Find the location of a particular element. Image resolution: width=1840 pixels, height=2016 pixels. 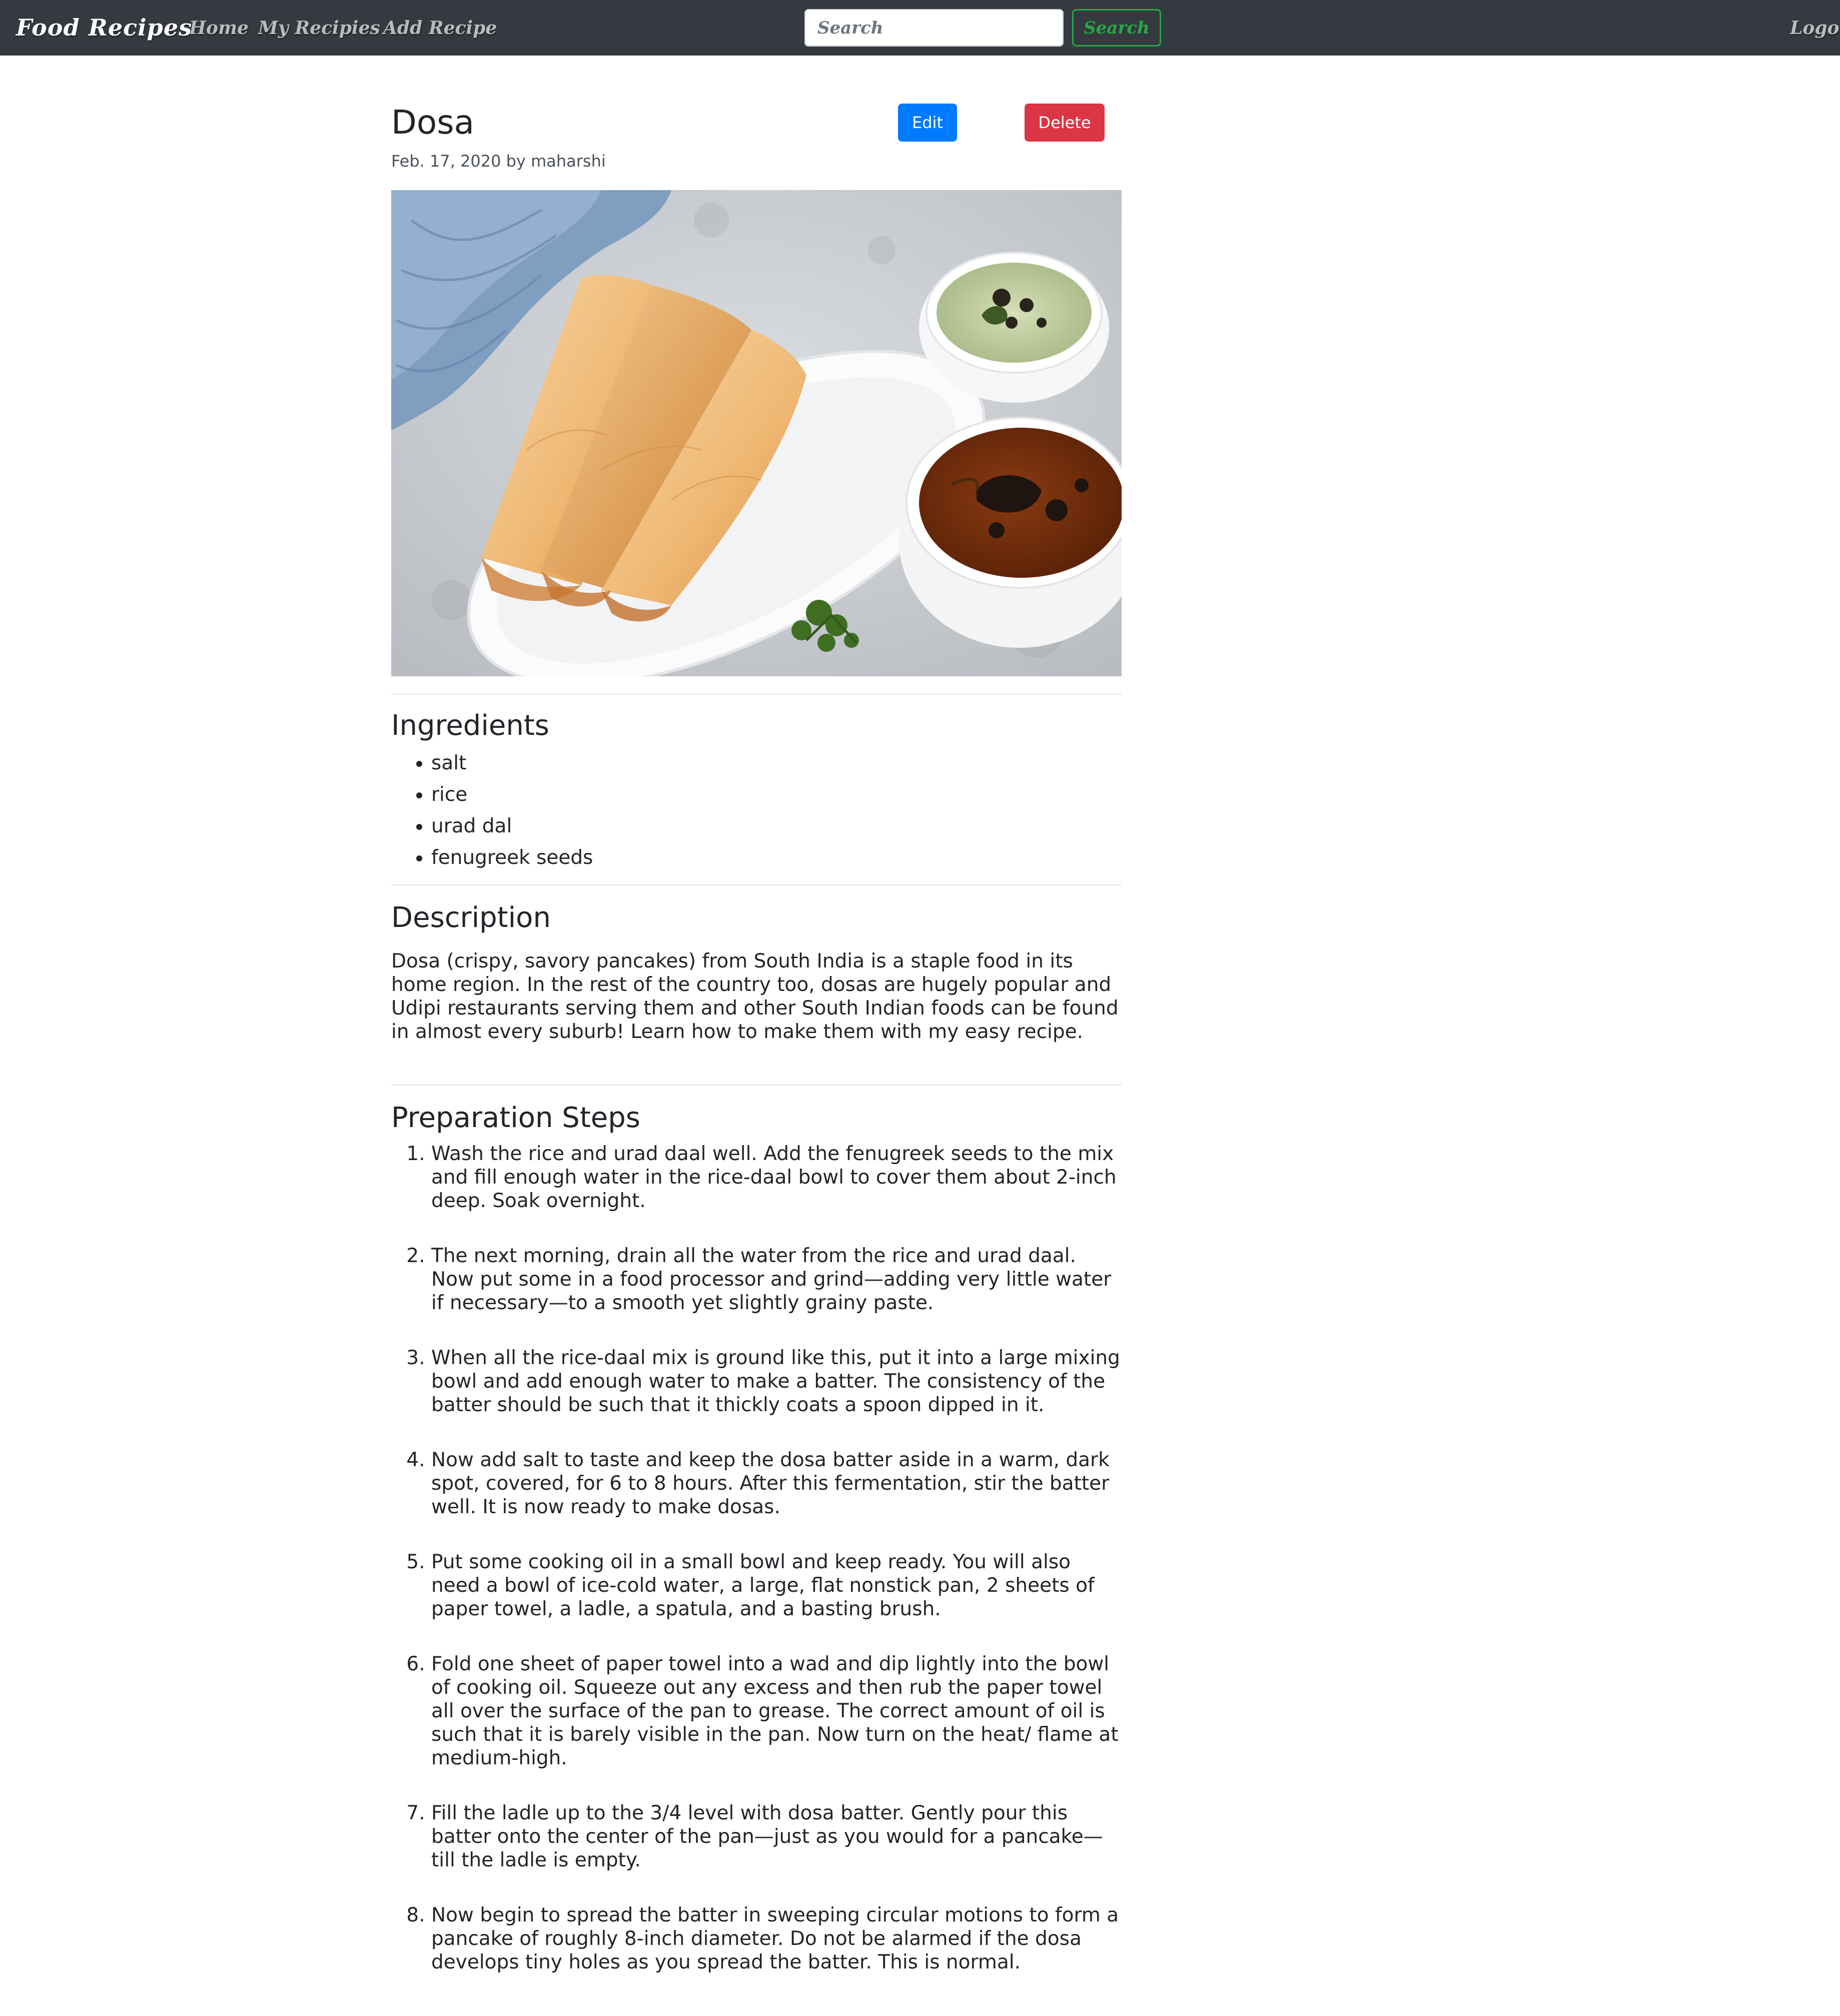

description-heading: Description is located at coordinates (471, 917).